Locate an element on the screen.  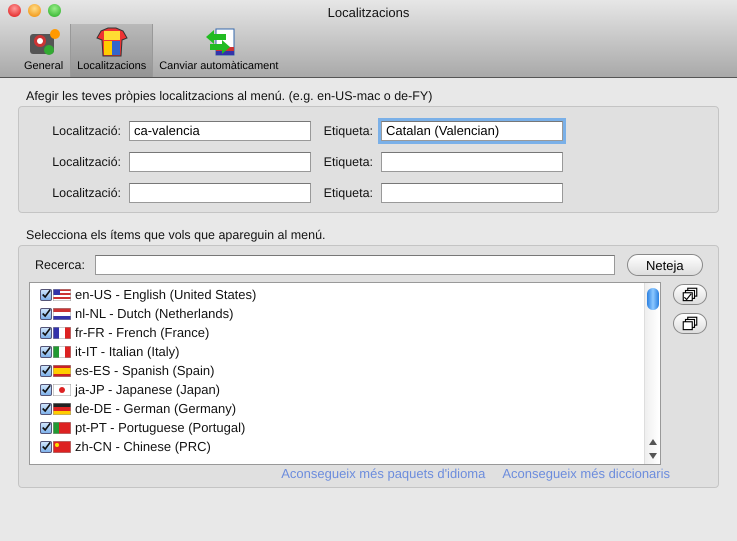
locale-item: en-US - English (United States) is located at coordinates (165, 294).